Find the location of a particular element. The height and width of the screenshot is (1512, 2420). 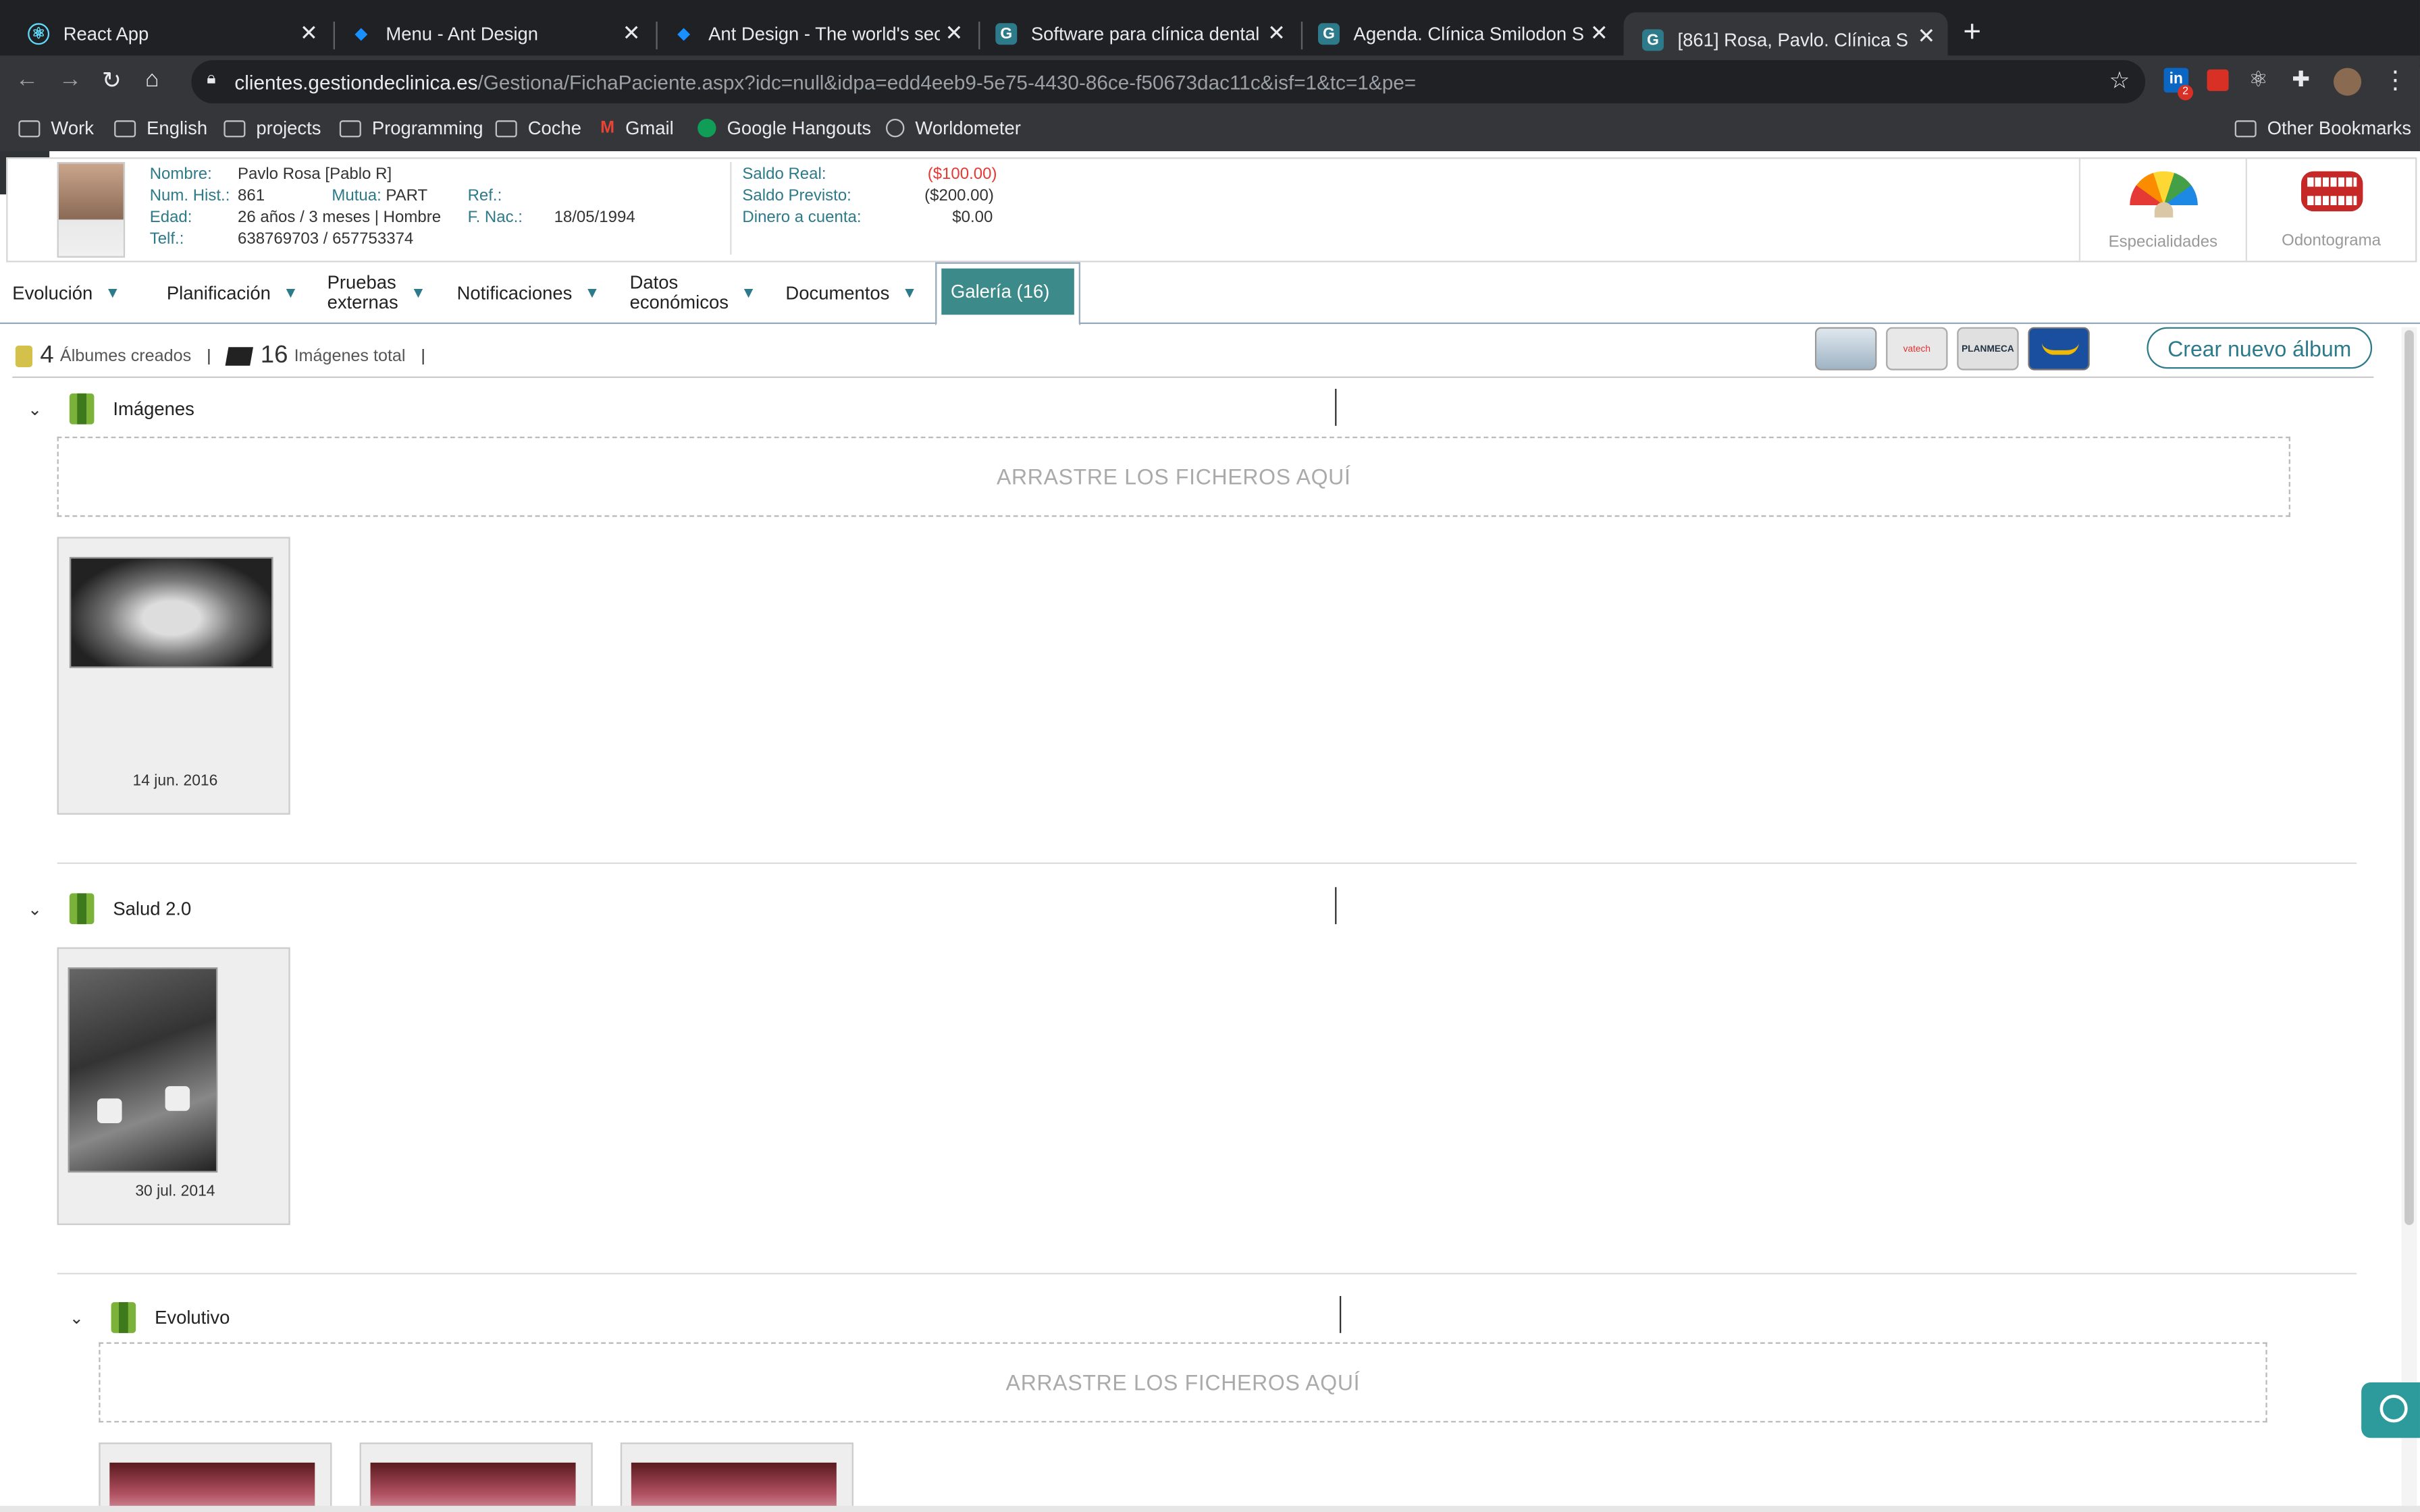

scanner-integration-button is located at coordinates (1845, 349).